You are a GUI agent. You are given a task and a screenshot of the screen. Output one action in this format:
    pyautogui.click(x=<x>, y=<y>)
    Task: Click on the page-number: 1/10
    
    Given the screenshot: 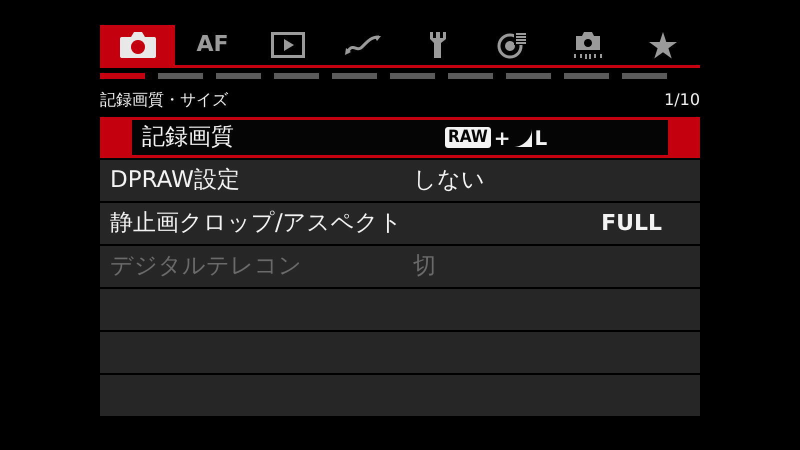 What is the action you would take?
    pyautogui.click(x=682, y=100)
    